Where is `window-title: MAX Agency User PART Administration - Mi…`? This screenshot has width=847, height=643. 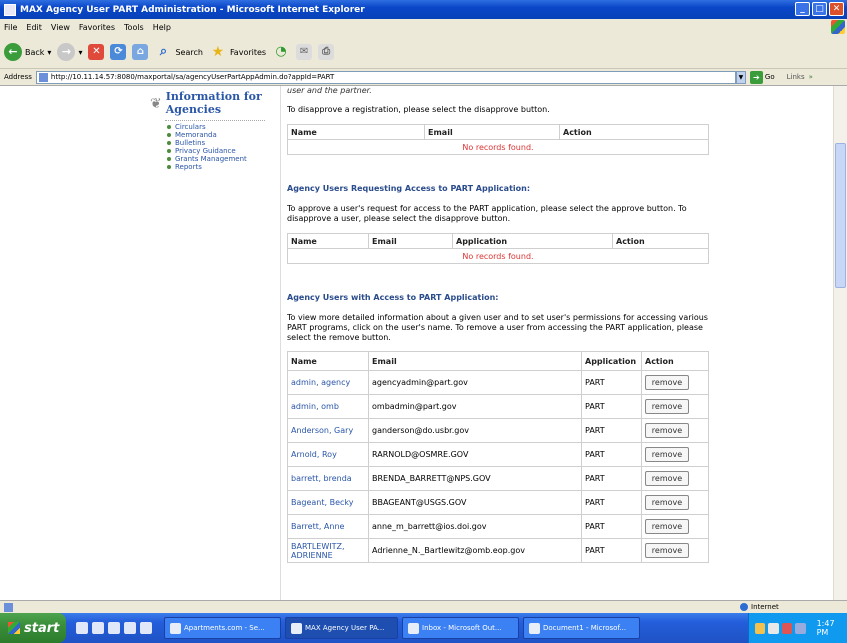
window-title: MAX Agency User PART Administration - Mi… is located at coordinates (192, 9).